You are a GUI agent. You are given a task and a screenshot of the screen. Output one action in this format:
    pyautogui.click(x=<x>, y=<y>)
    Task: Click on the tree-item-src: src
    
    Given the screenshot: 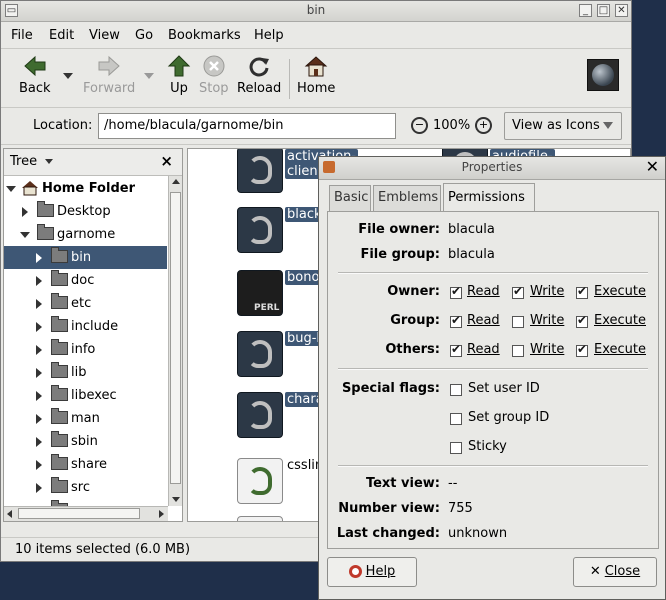 What is the action you would take?
    pyautogui.click(x=85, y=487)
    